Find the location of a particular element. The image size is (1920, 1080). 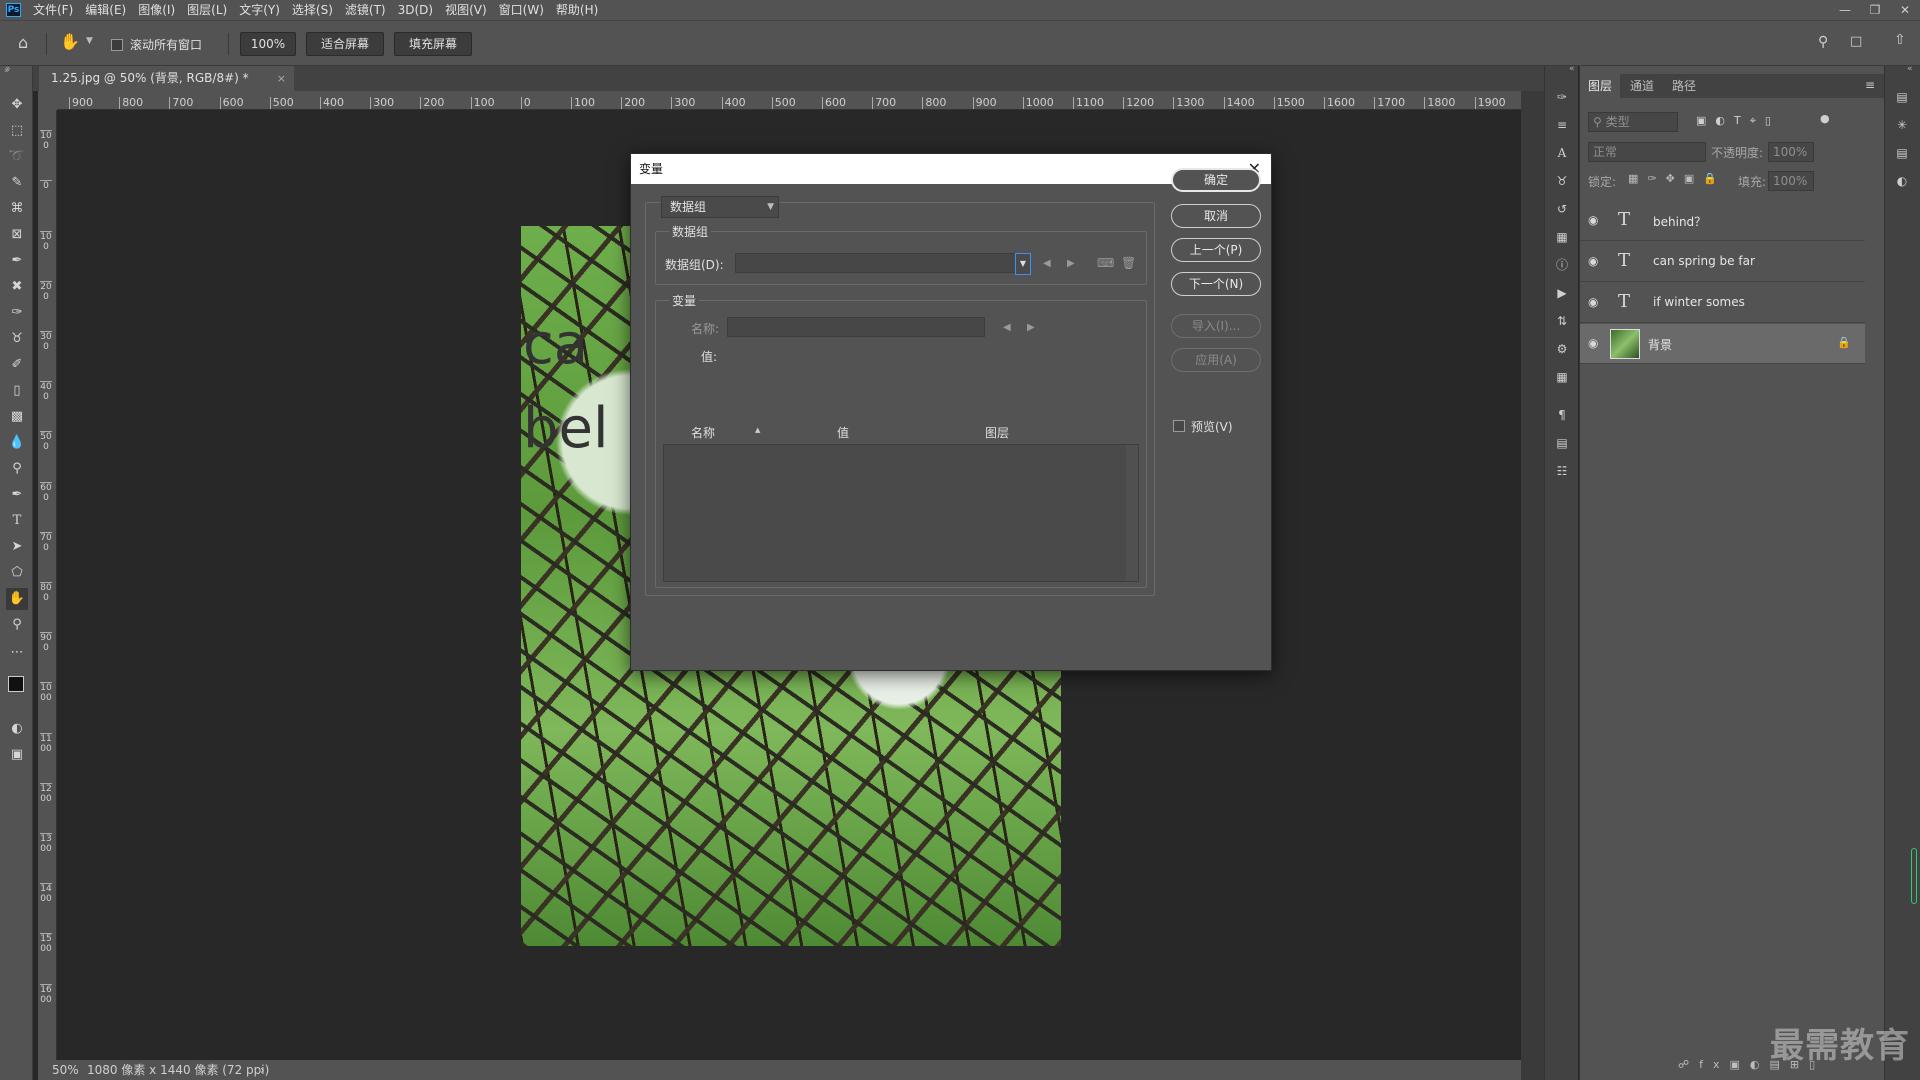

fill-input: 100% is located at coordinates (1791, 181).